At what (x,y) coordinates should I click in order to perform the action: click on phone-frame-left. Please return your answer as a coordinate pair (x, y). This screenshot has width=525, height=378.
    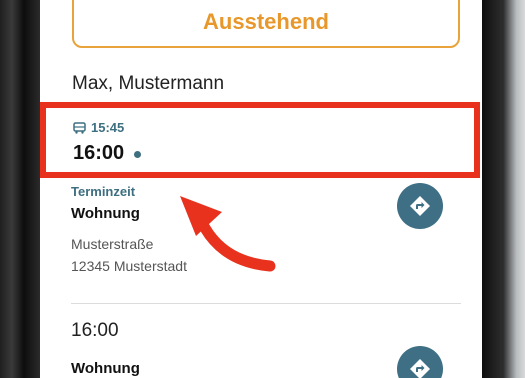
    Looking at the image, I should click on (20, 189).